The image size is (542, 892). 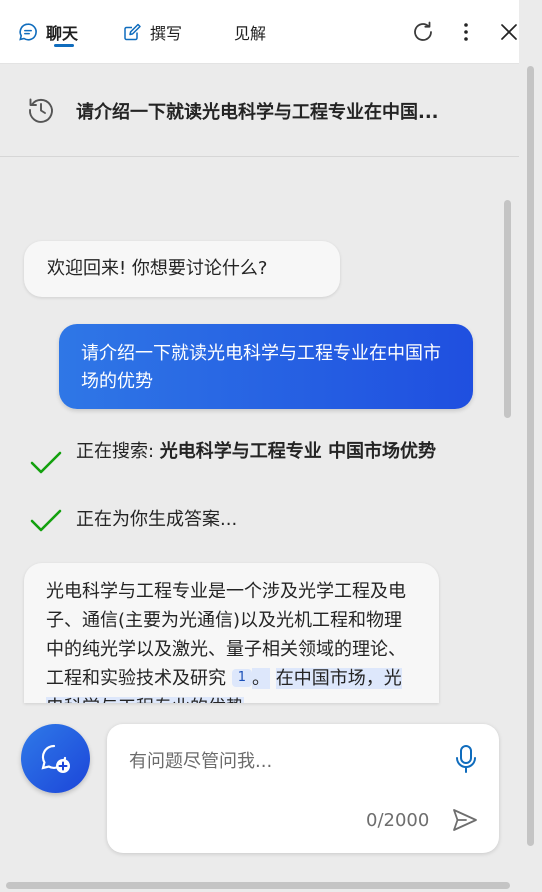 I want to click on citation-badge: 1, so click(x=242, y=678).